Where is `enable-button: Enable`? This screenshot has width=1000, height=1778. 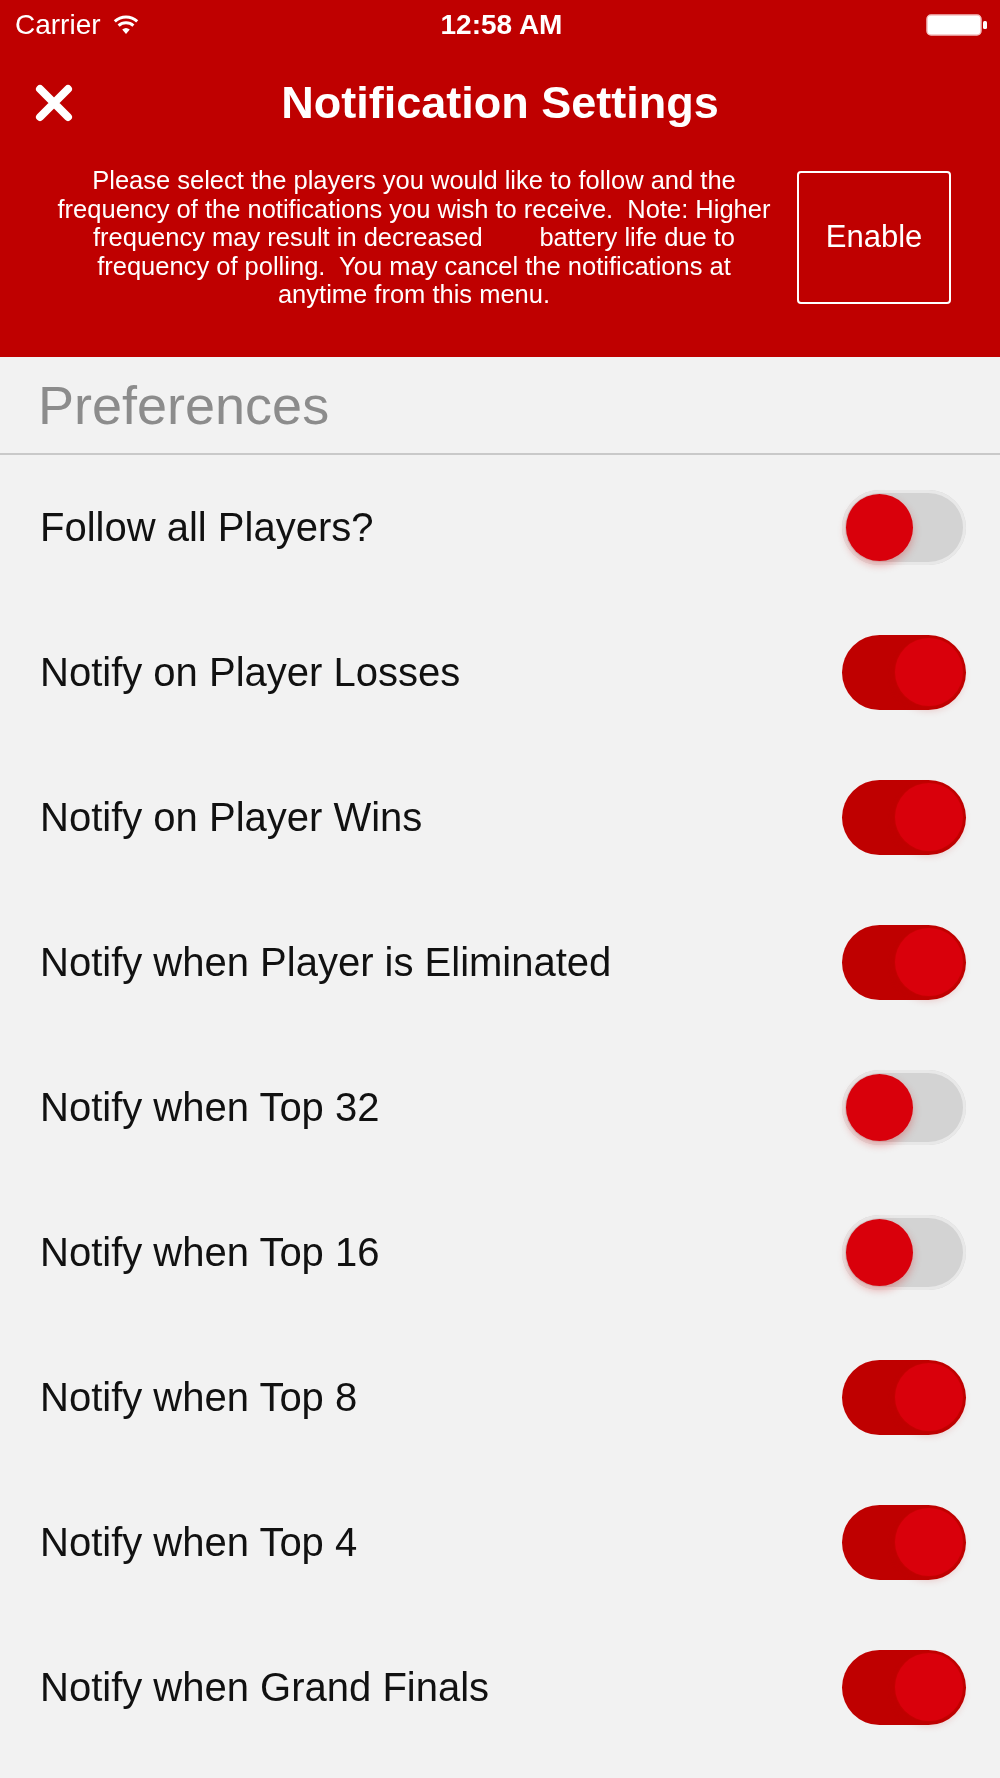
enable-button: Enable is located at coordinates (874, 237).